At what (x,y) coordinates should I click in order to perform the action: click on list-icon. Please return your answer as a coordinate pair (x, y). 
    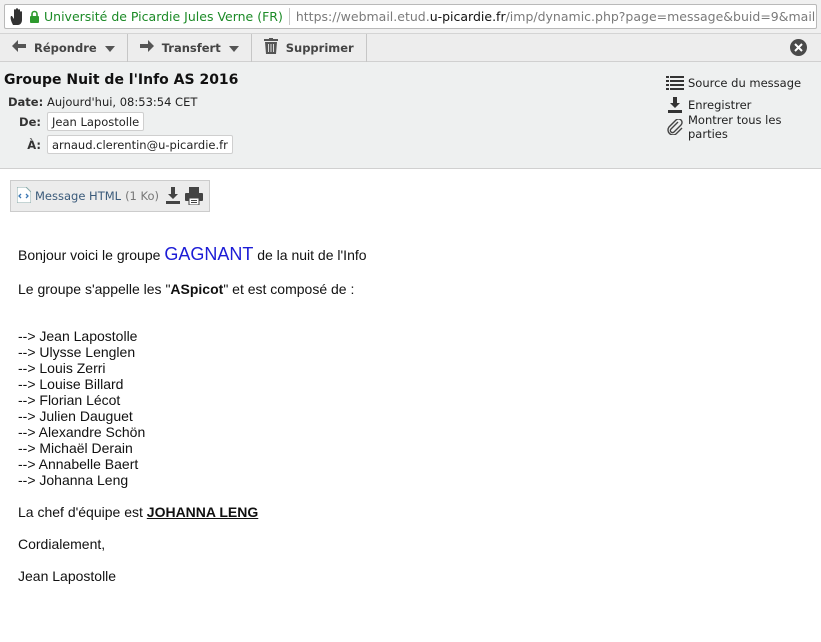
    Looking at the image, I should click on (675, 83).